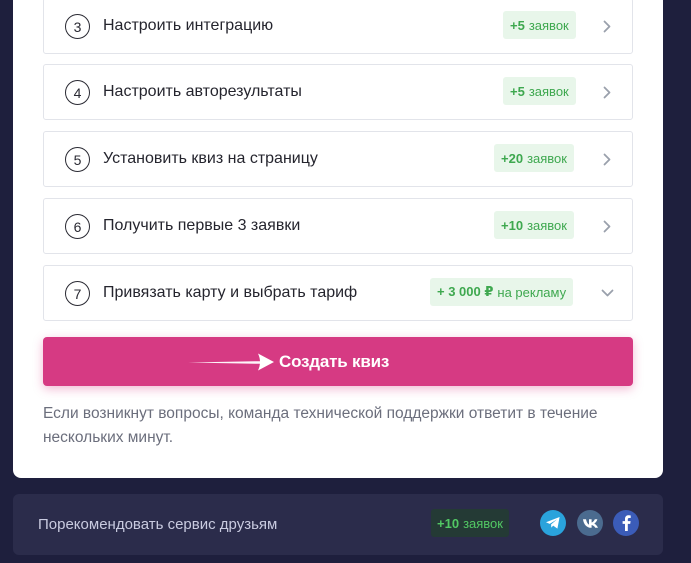 The width and height of the screenshot is (691, 563). Describe the element at coordinates (338, 159) in the screenshot. I see `step-item-install-quiz: 5 Установить квиз на страницу +20 заявок` at that location.